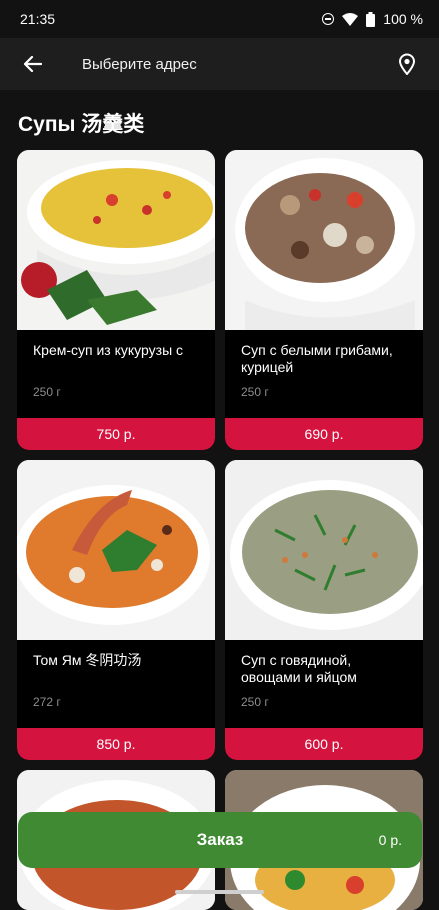 The image size is (439, 910). I want to click on do-not-disturb-icon, so click(328, 19).